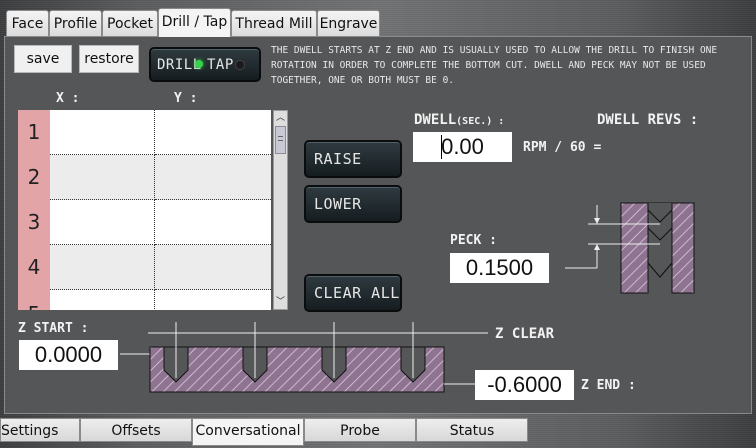 This screenshot has height=448, width=756. I want to click on tab-conversational: Conversational, so click(248, 432).